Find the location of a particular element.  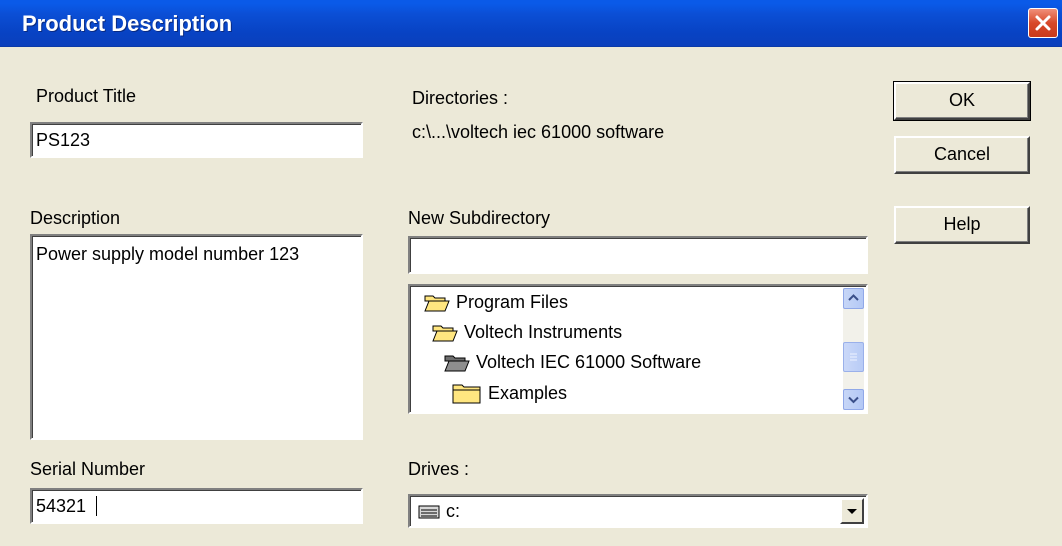

cancel-button-label: Cancel is located at coordinates (962, 154).